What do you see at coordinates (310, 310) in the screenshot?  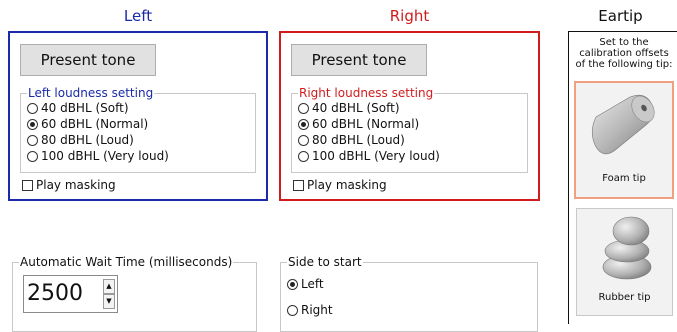 I see `side-option-right: Right` at bounding box center [310, 310].